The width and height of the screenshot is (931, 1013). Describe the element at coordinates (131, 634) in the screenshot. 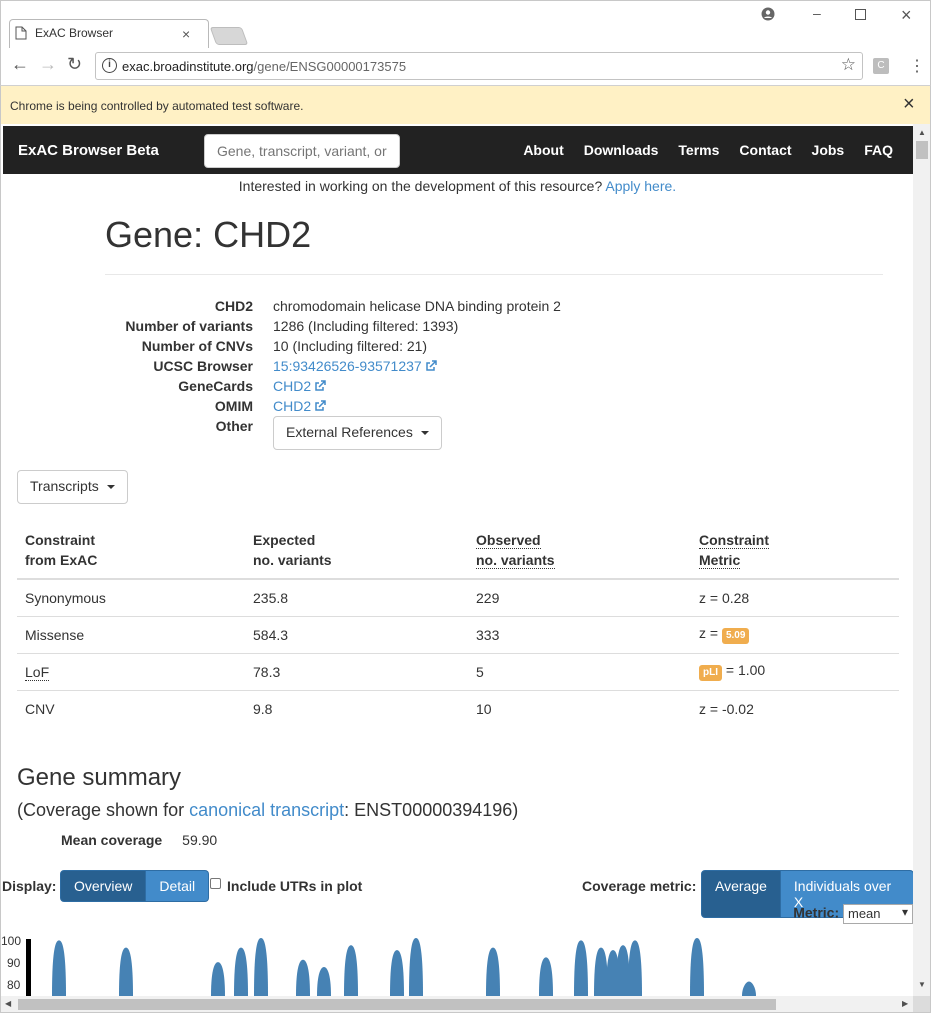

I see `row-category: Missense` at that location.